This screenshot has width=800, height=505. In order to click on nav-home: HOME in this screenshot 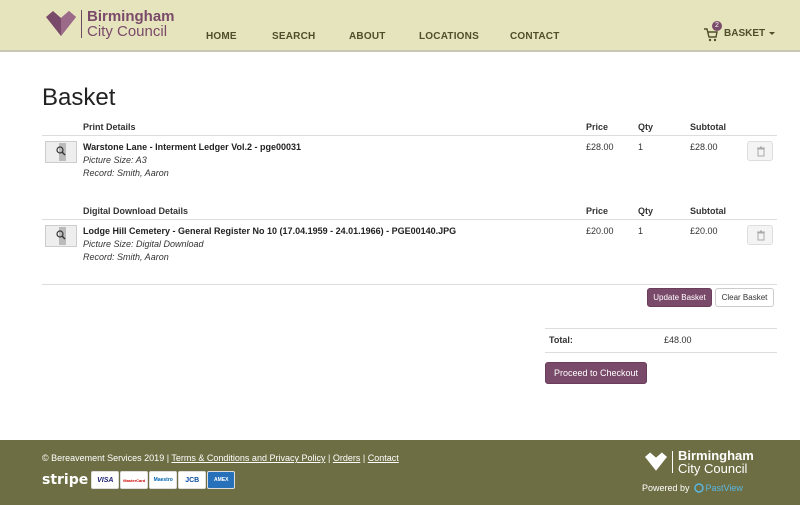, I will do `click(221, 36)`.